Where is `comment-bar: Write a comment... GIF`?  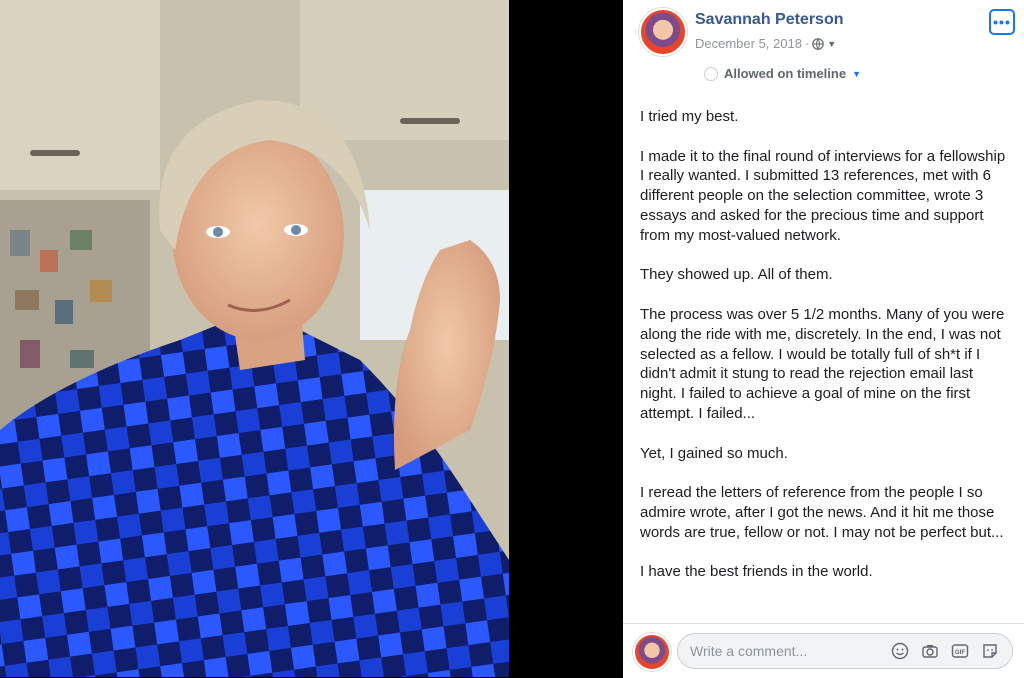
comment-bar: Write a comment... GIF is located at coordinates (823, 650).